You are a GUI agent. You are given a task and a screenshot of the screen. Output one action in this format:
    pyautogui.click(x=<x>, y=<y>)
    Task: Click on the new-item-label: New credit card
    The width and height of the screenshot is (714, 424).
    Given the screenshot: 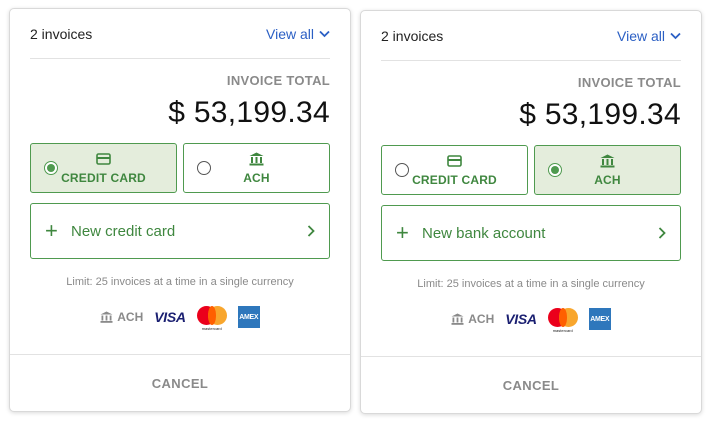 What is the action you would take?
    pyautogui.click(x=123, y=231)
    